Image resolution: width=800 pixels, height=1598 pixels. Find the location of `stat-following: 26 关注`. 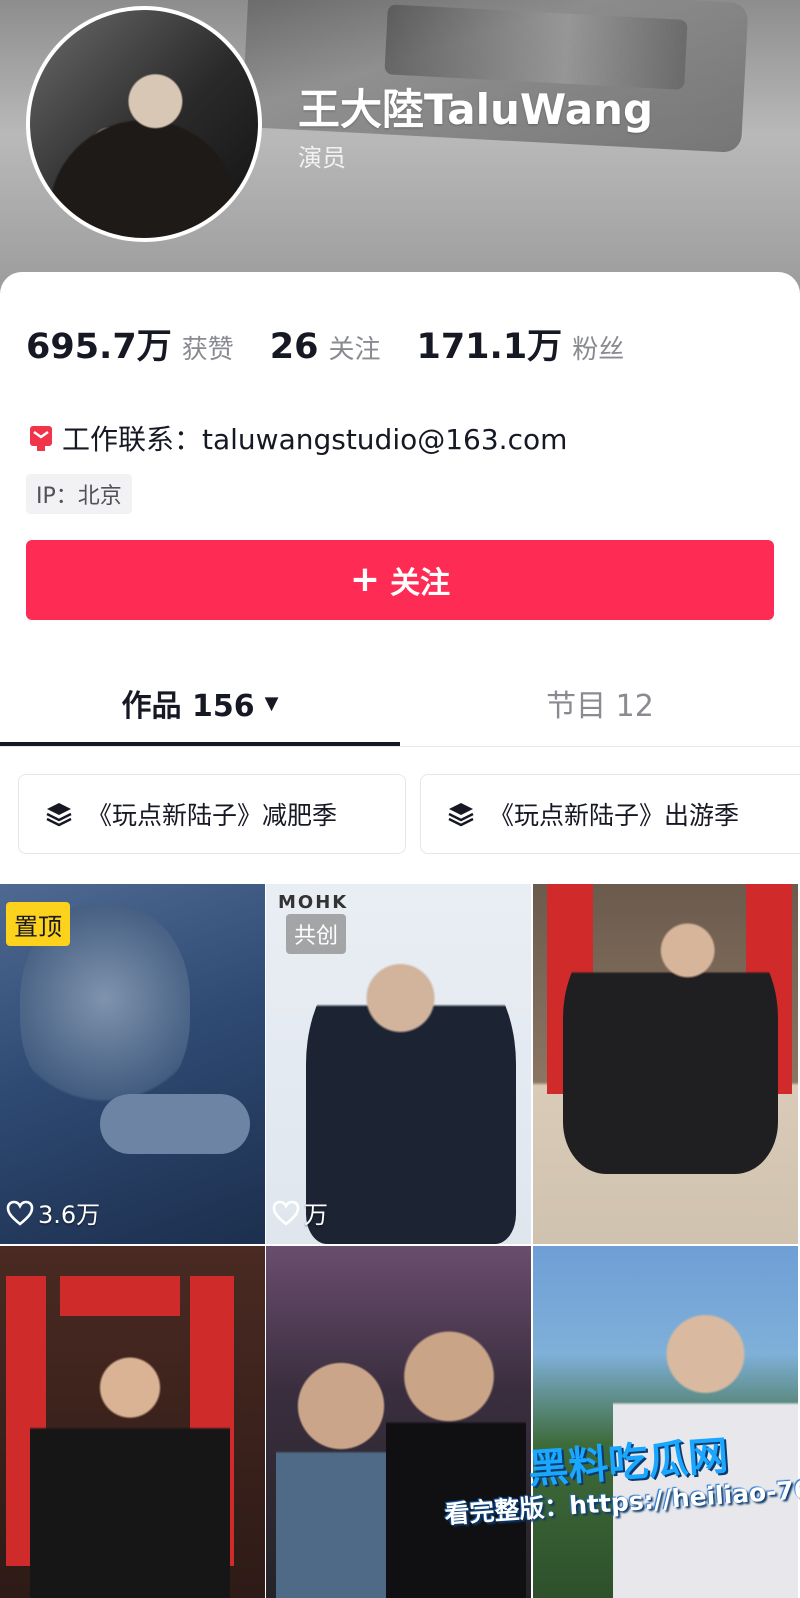

stat-following: 26 关注 is located at coordinates (325, 347).